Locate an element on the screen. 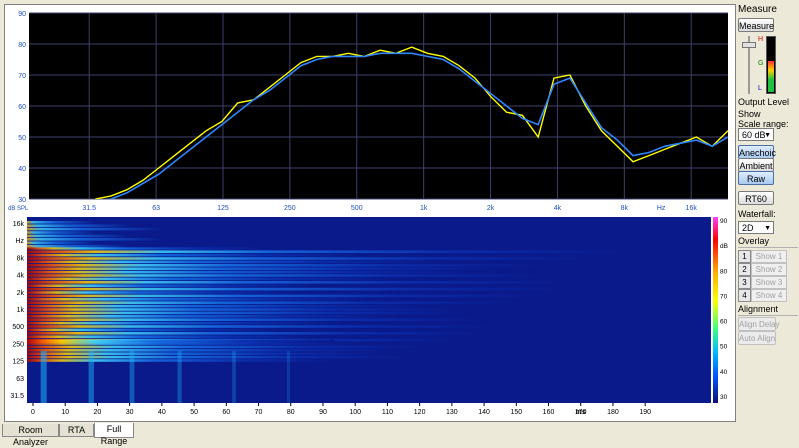  scale-range-select: 60 dB ▼ is located at coordinates (756, 134).